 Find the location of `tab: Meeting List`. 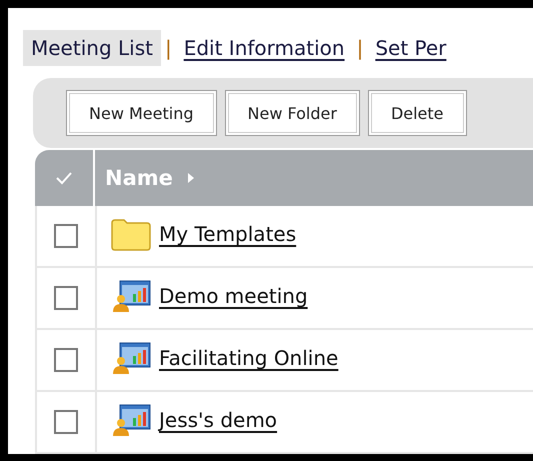

tab: Meeting List is located at coordinates (92, 48).